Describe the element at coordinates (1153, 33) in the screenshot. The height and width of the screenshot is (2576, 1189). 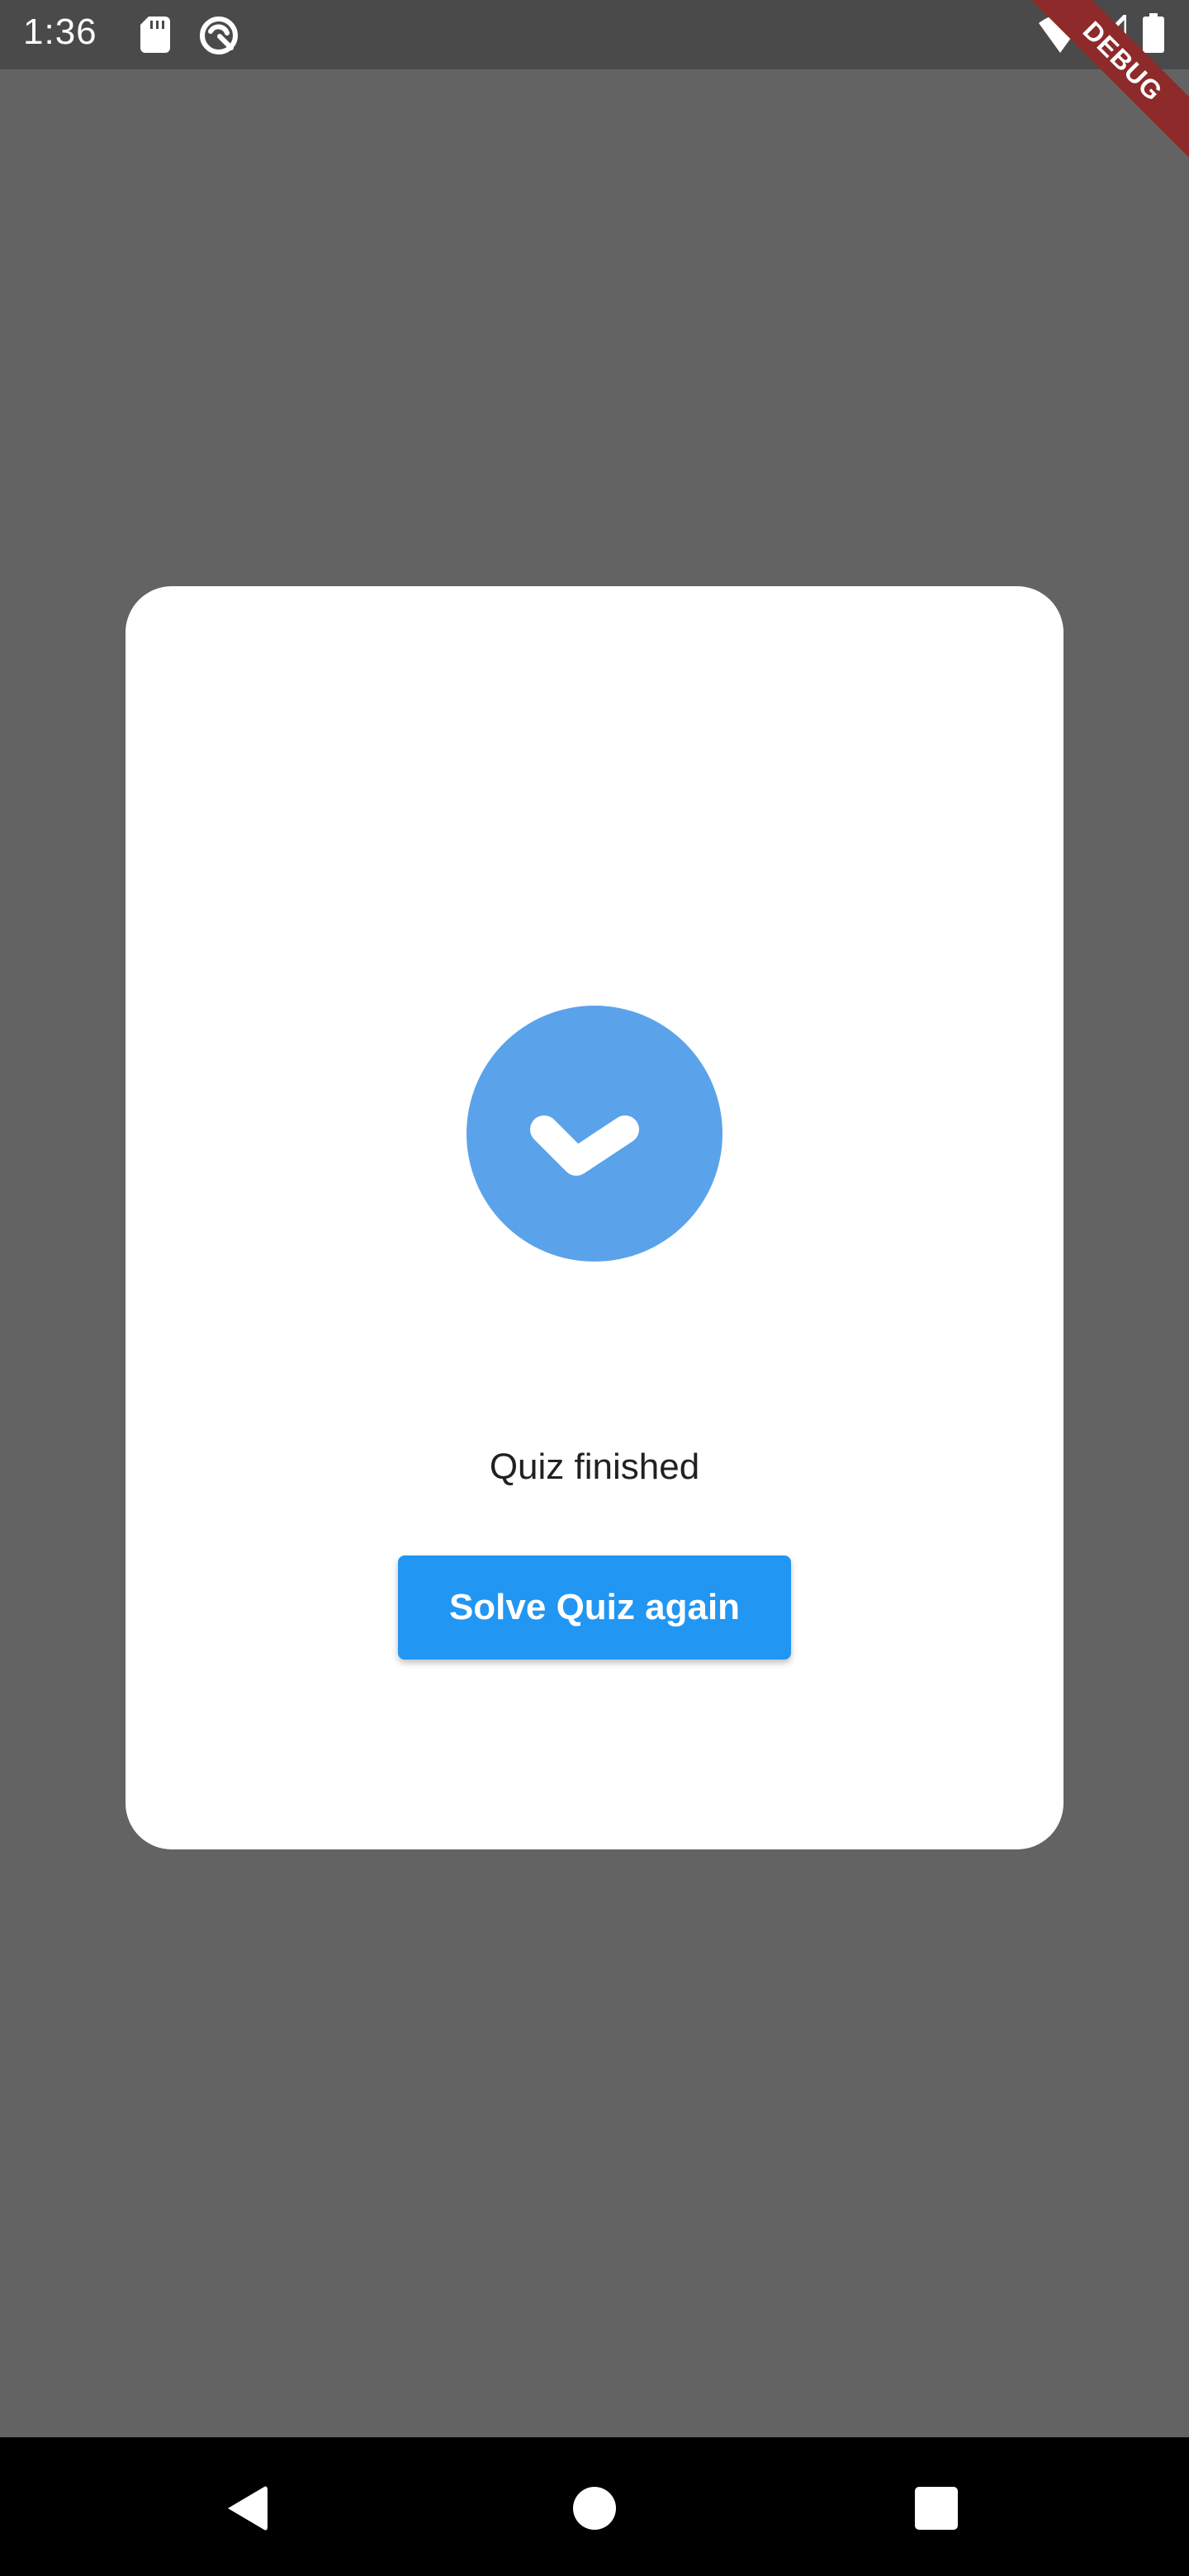
I see `battery-icon` at that location.